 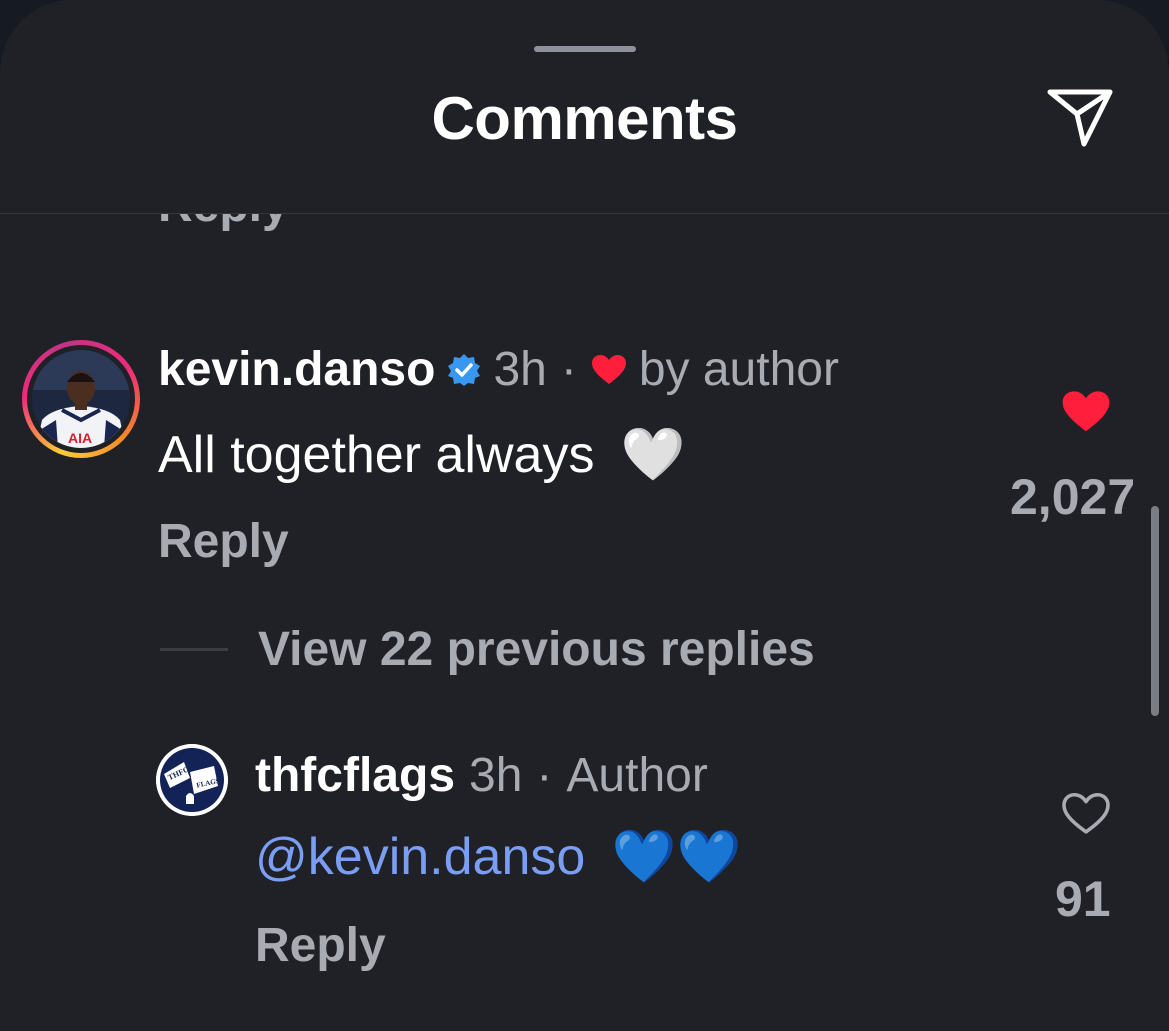 I want to click on avatar-photo: AIA, so click(x=81, y=399).